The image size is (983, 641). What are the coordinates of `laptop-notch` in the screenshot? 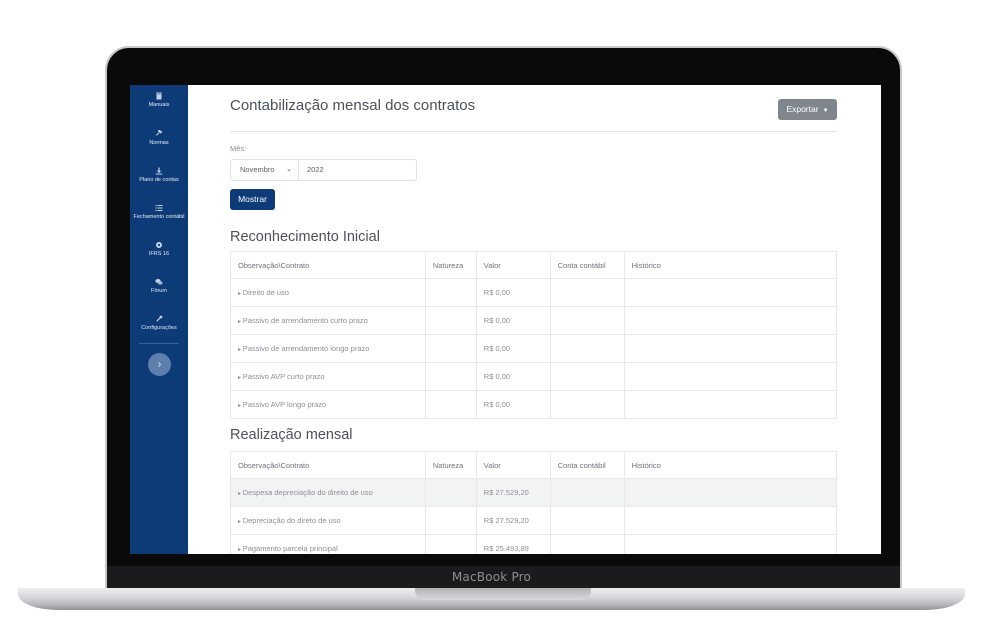 It's located at (503, 594).